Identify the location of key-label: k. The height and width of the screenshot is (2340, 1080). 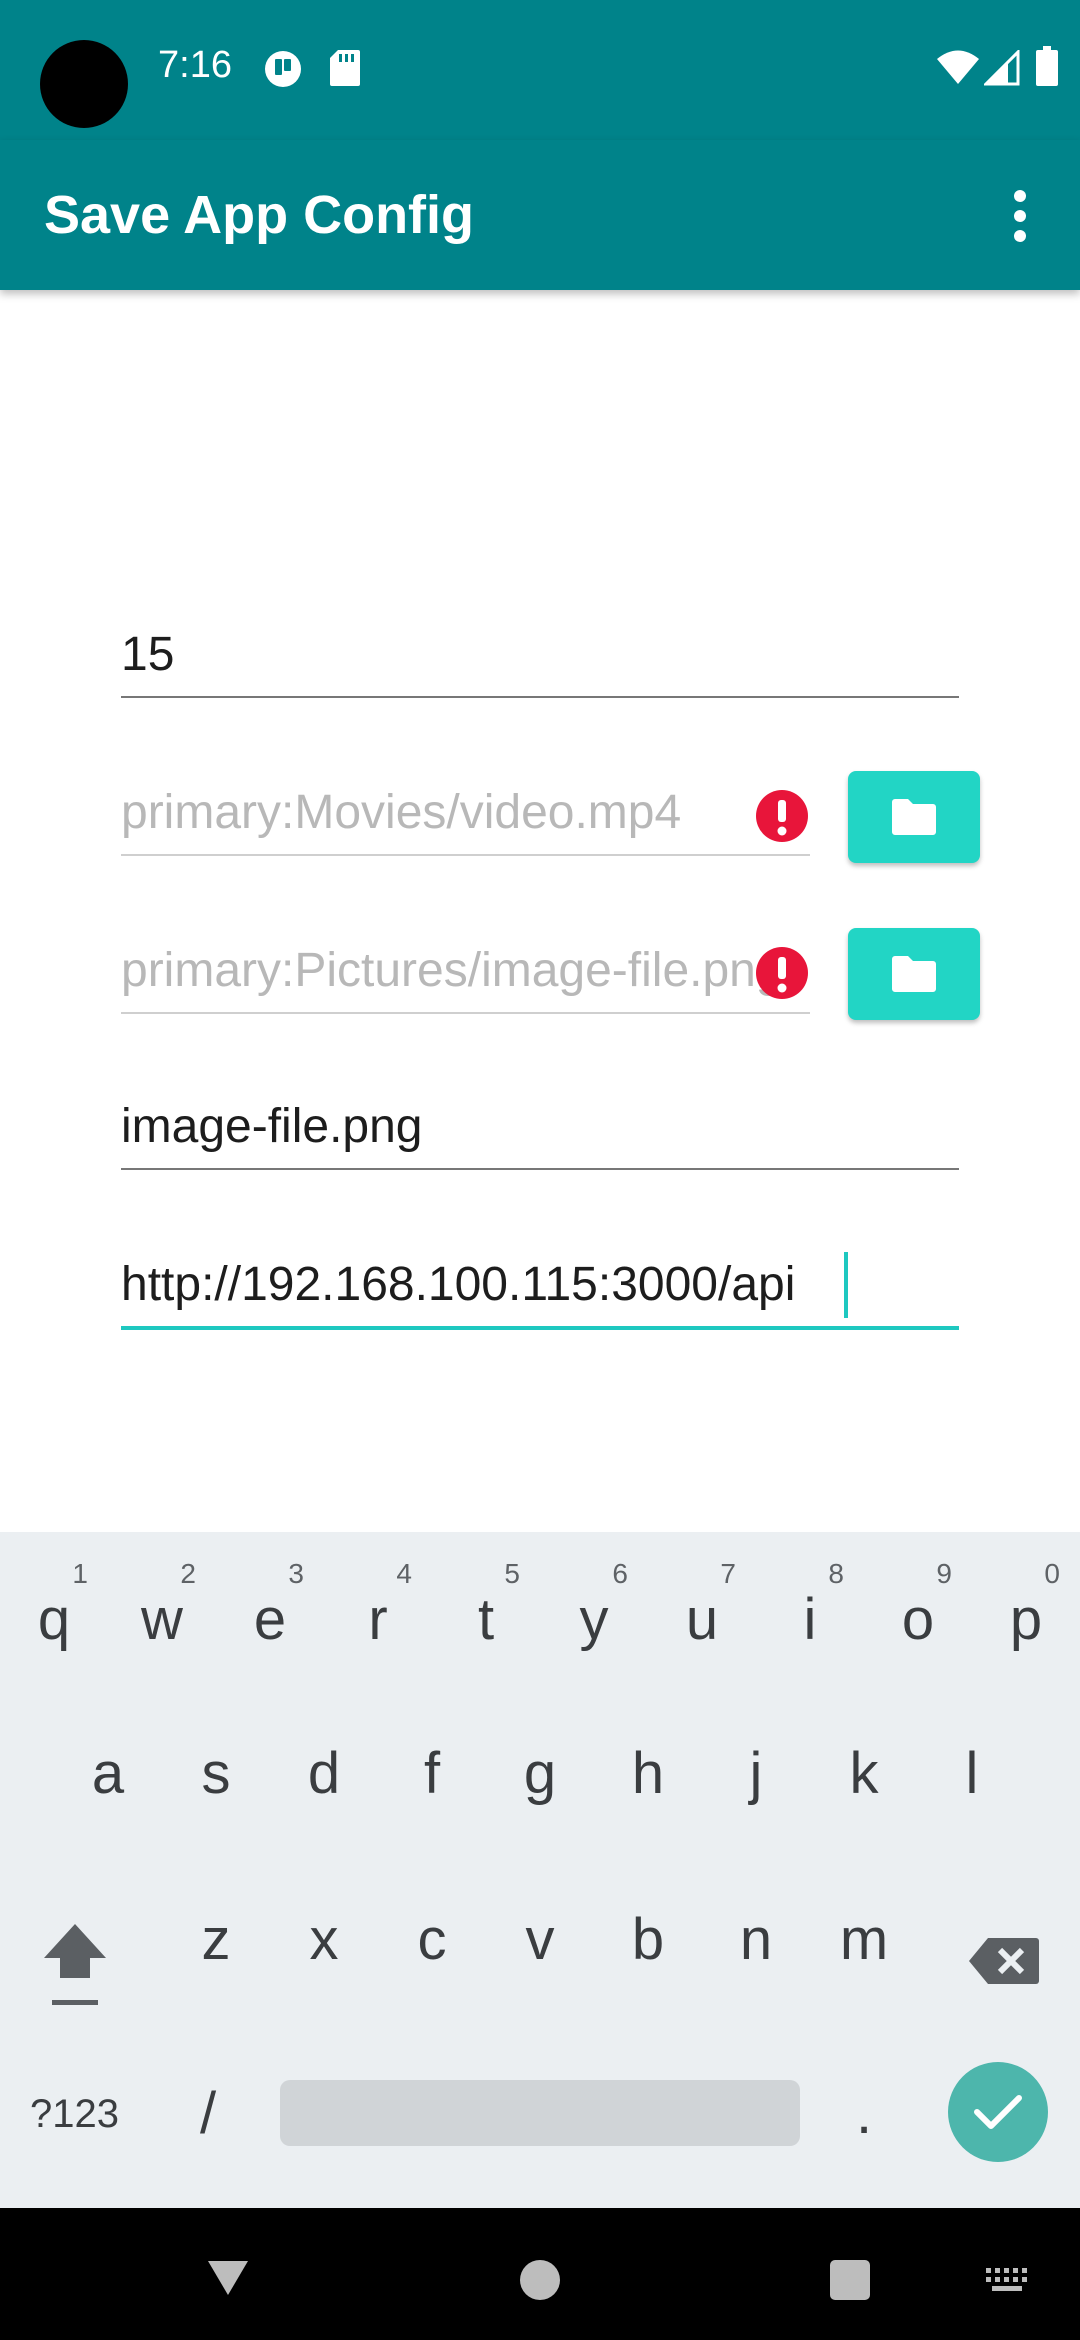
(864, 1773).